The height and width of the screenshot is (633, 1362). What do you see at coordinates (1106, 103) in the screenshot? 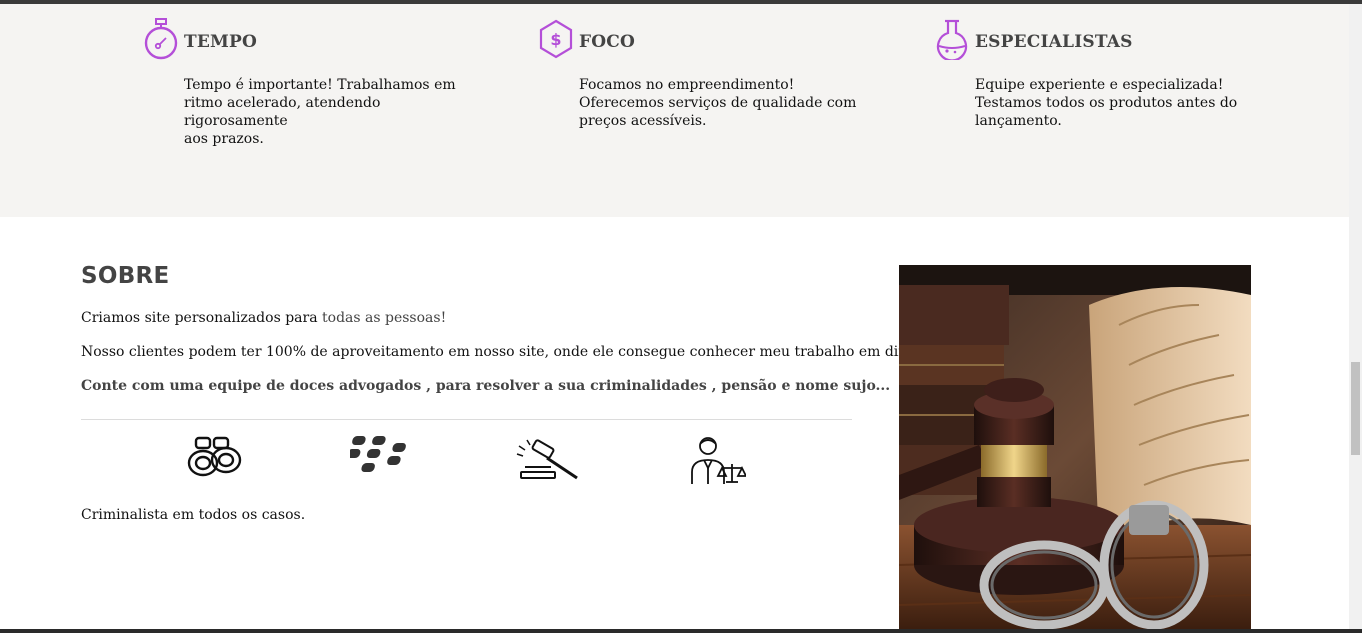
I see `feature-line: Testamos todos os produtos antes do` at bounding box center [1106, 103].